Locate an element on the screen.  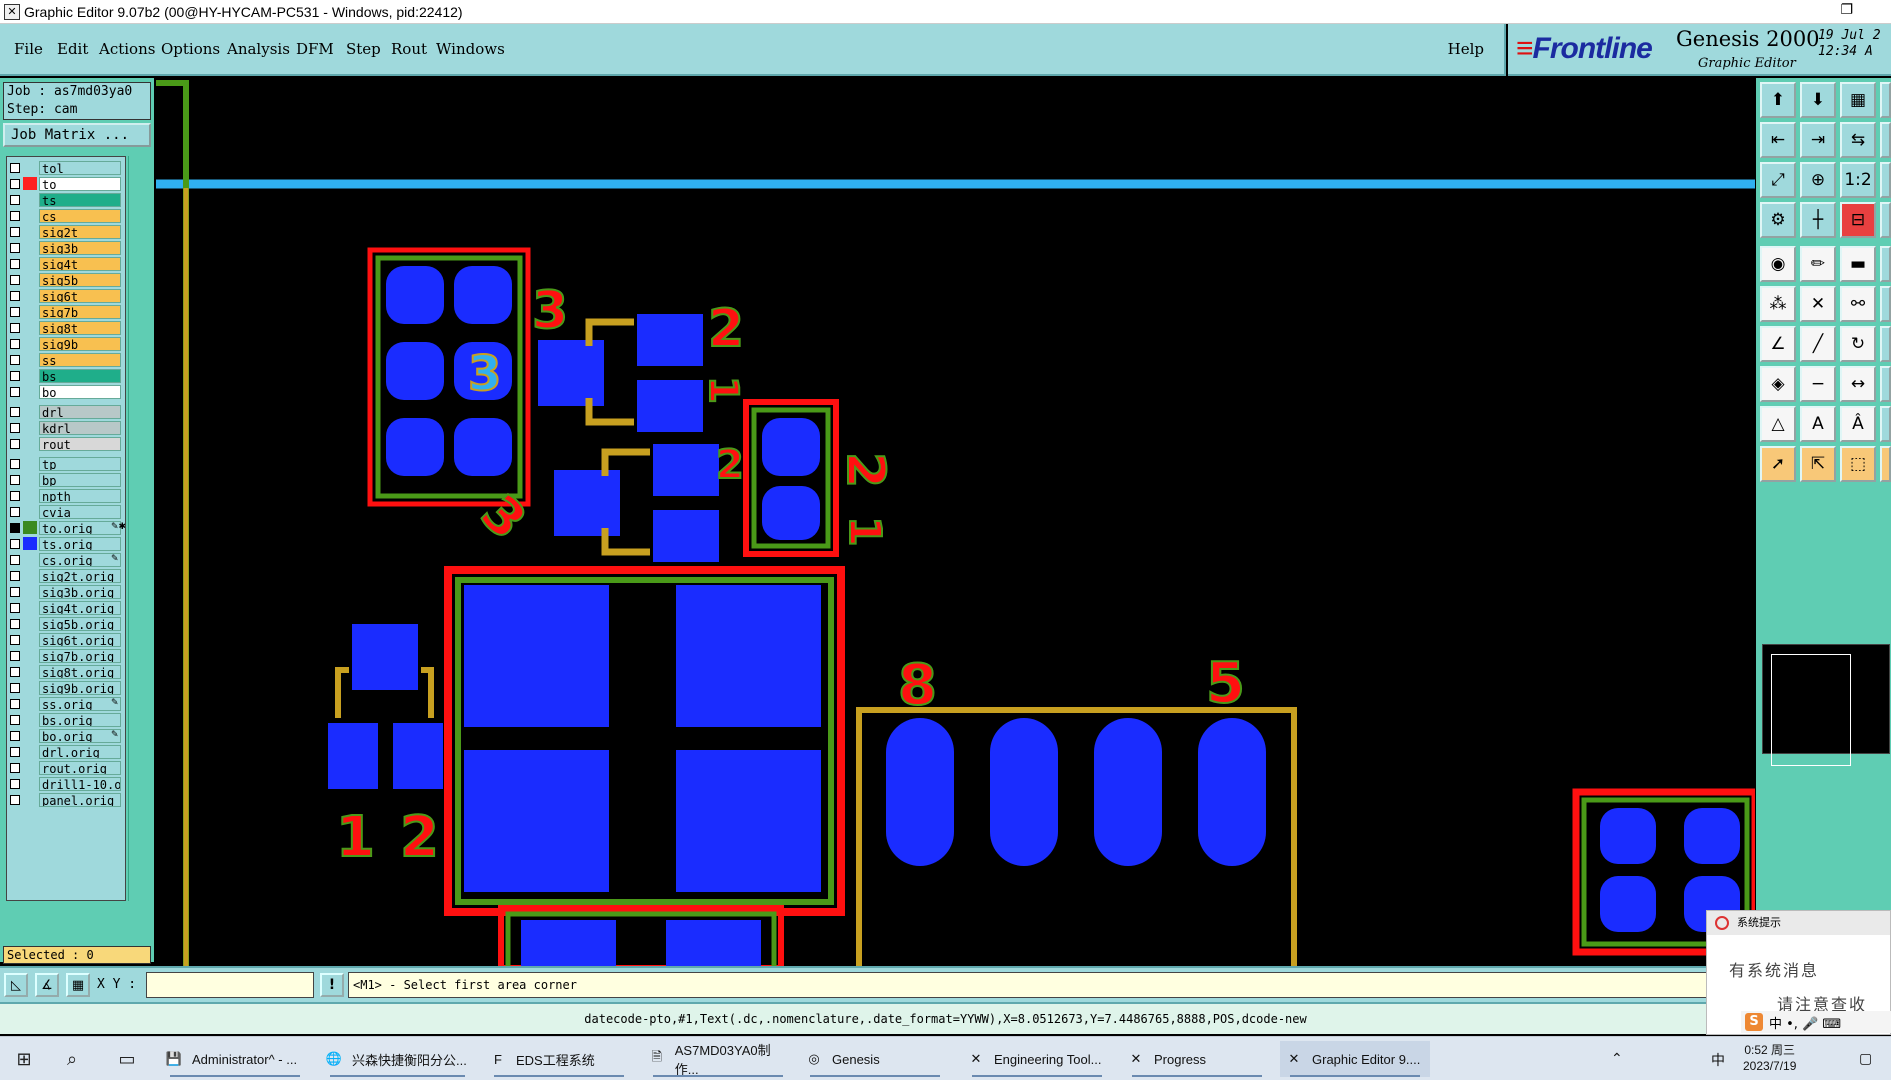
layer-row: drl.orig is located at coordinates (66, 751).